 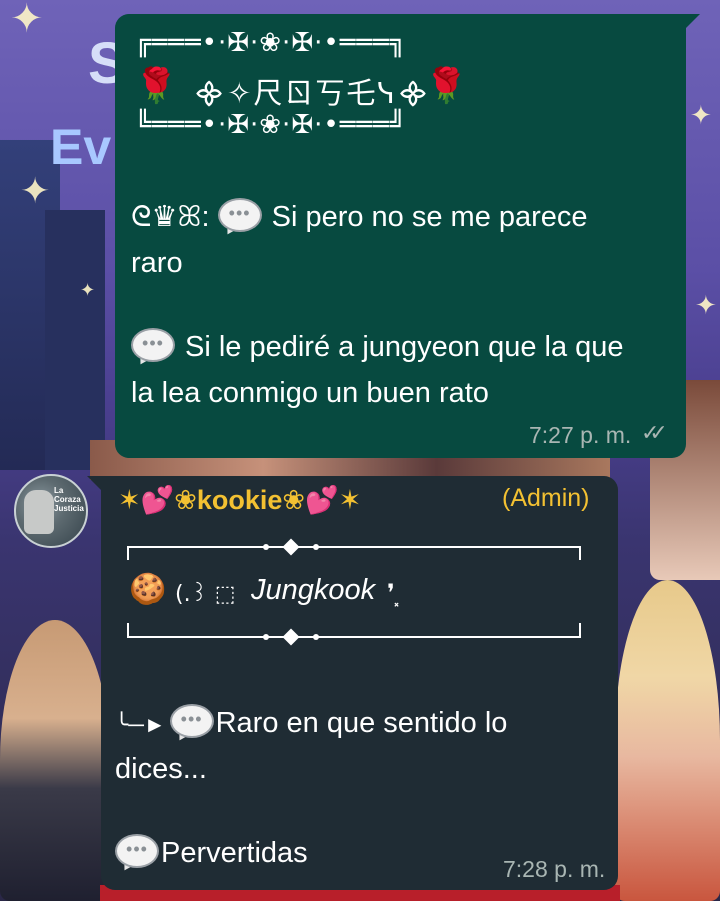 I want to click on arrow-icon: ╰─►, so click(x=140, y=724).